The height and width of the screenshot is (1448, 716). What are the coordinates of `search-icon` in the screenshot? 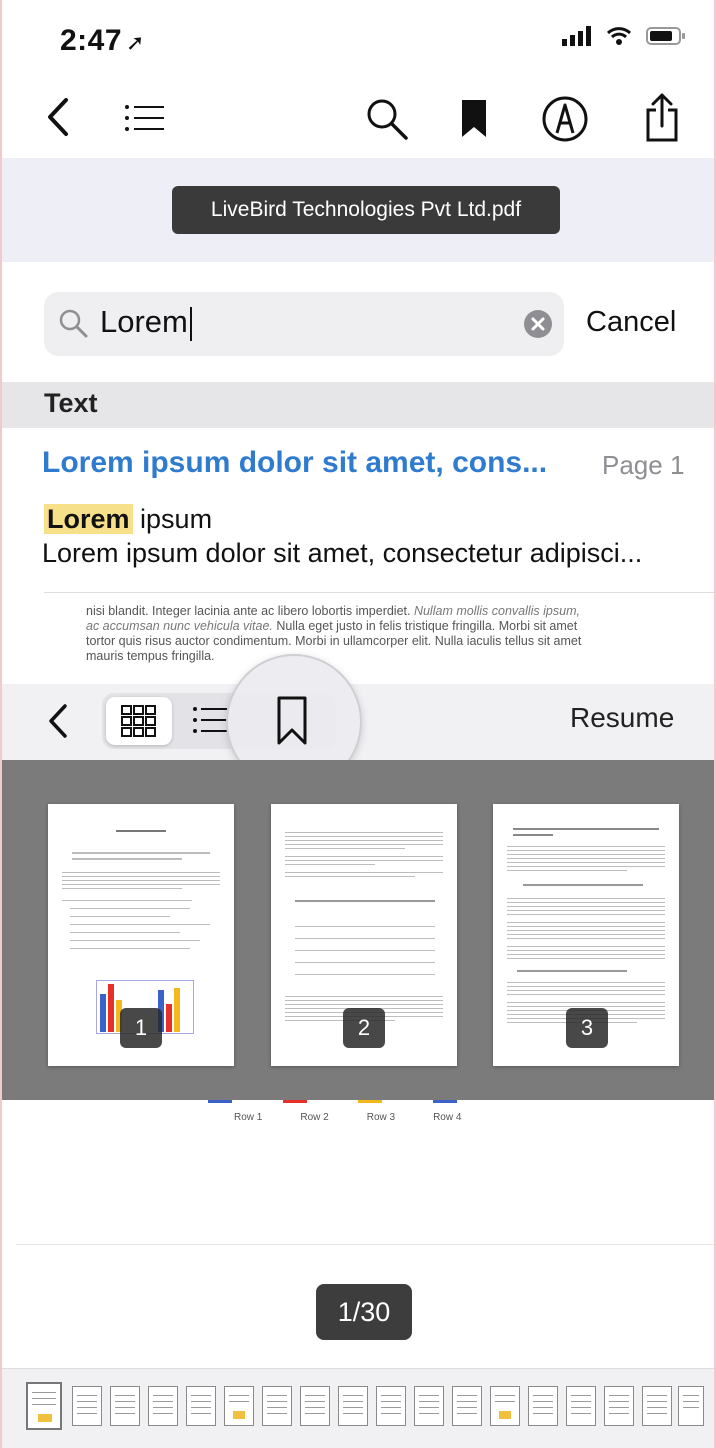 It's located at (387, 119).